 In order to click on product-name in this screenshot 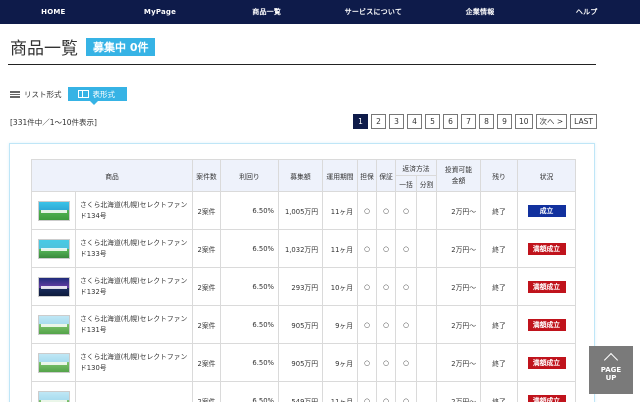, I will do `click(134, 391)`.